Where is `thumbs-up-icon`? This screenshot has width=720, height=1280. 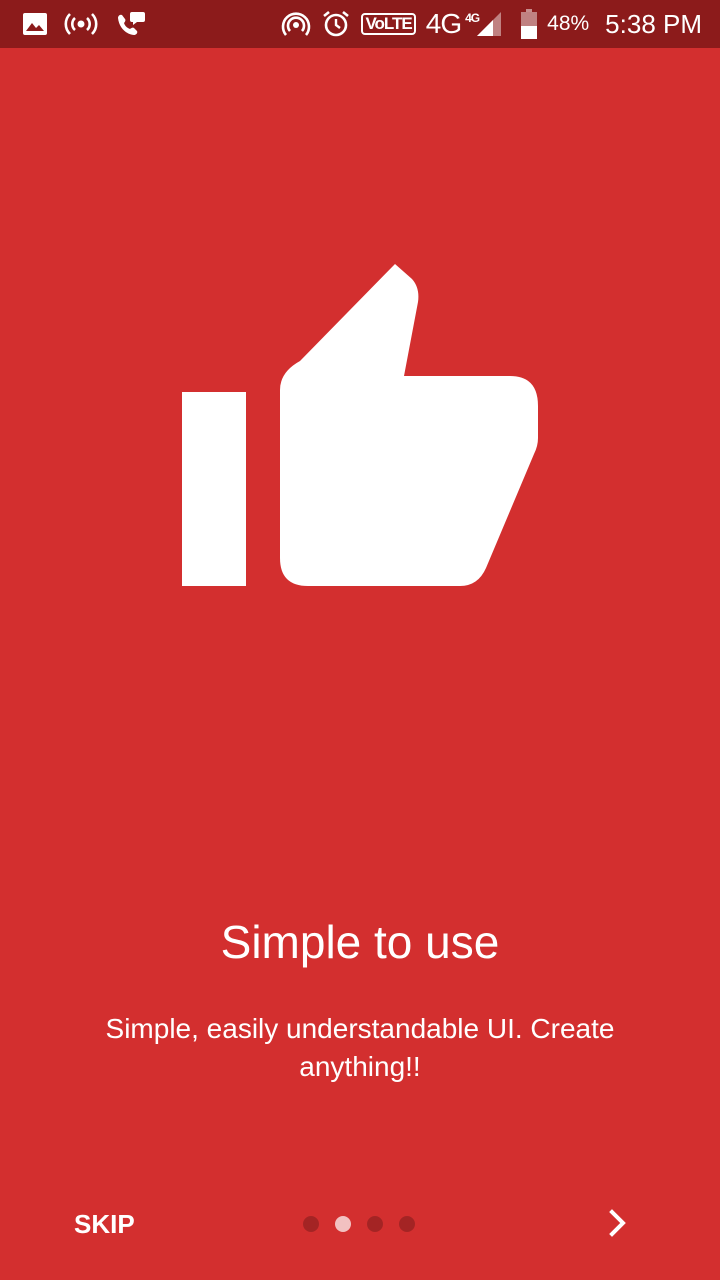 thumbs-up-icon is located at coordinates (360, 425).